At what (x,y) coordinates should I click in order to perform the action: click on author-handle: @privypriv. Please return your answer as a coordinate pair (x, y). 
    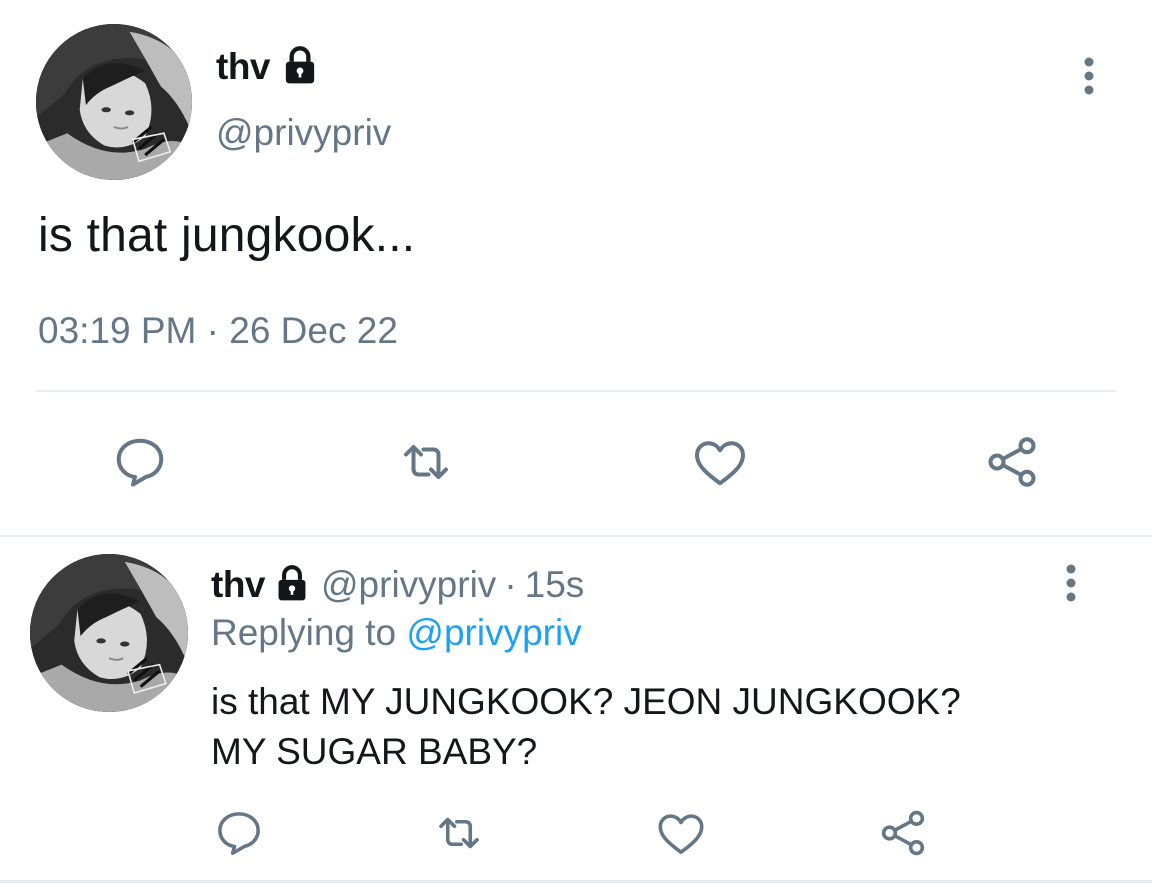
    Looking at the image, I should click on (303, 133).